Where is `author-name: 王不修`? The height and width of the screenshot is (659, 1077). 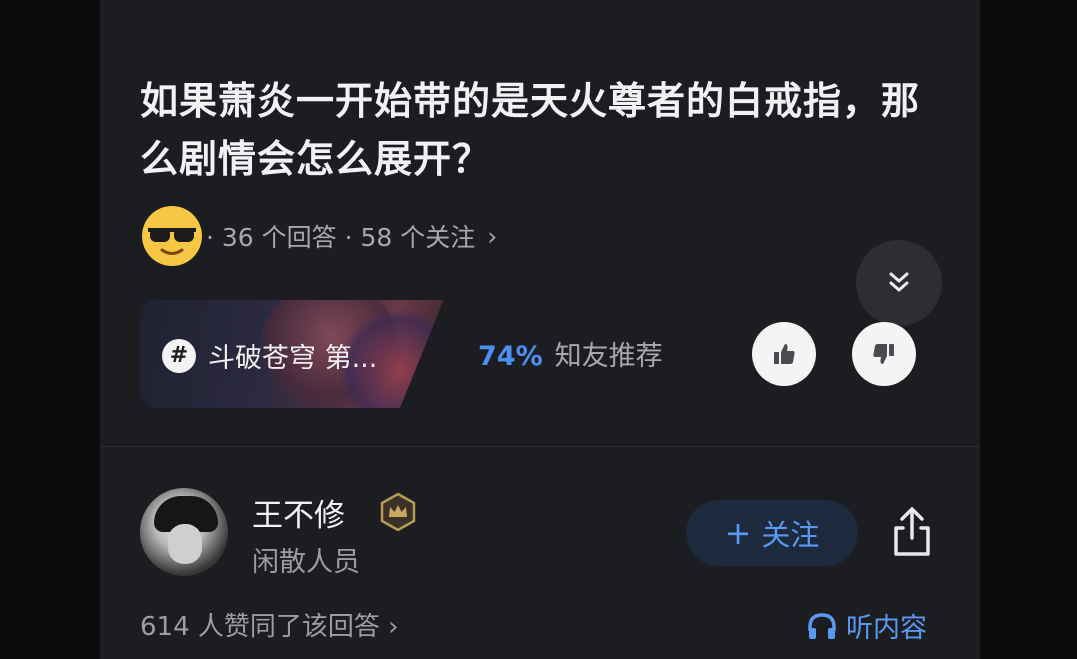
author-name: 王不修 is located at coordinates (298, 512).